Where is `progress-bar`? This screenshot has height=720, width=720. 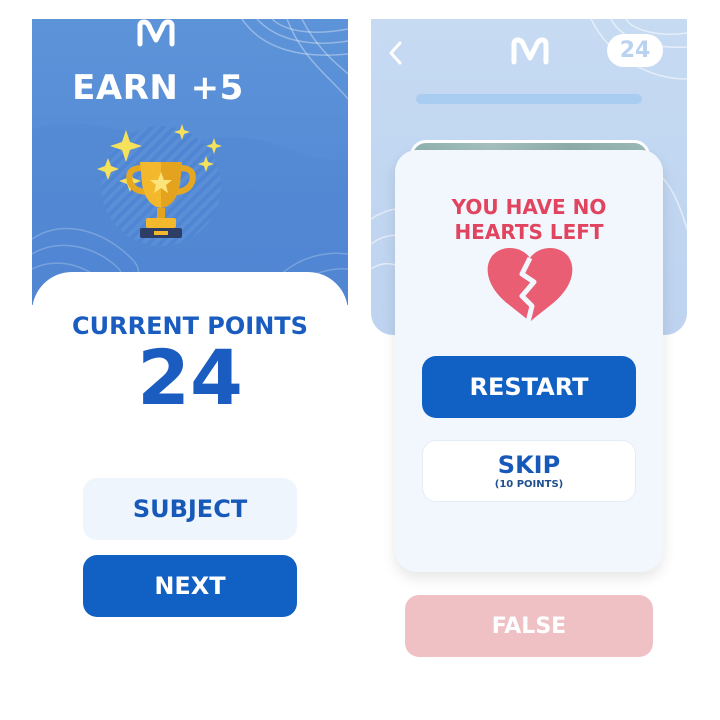 progress-bar is located at coordinates (529, 99).